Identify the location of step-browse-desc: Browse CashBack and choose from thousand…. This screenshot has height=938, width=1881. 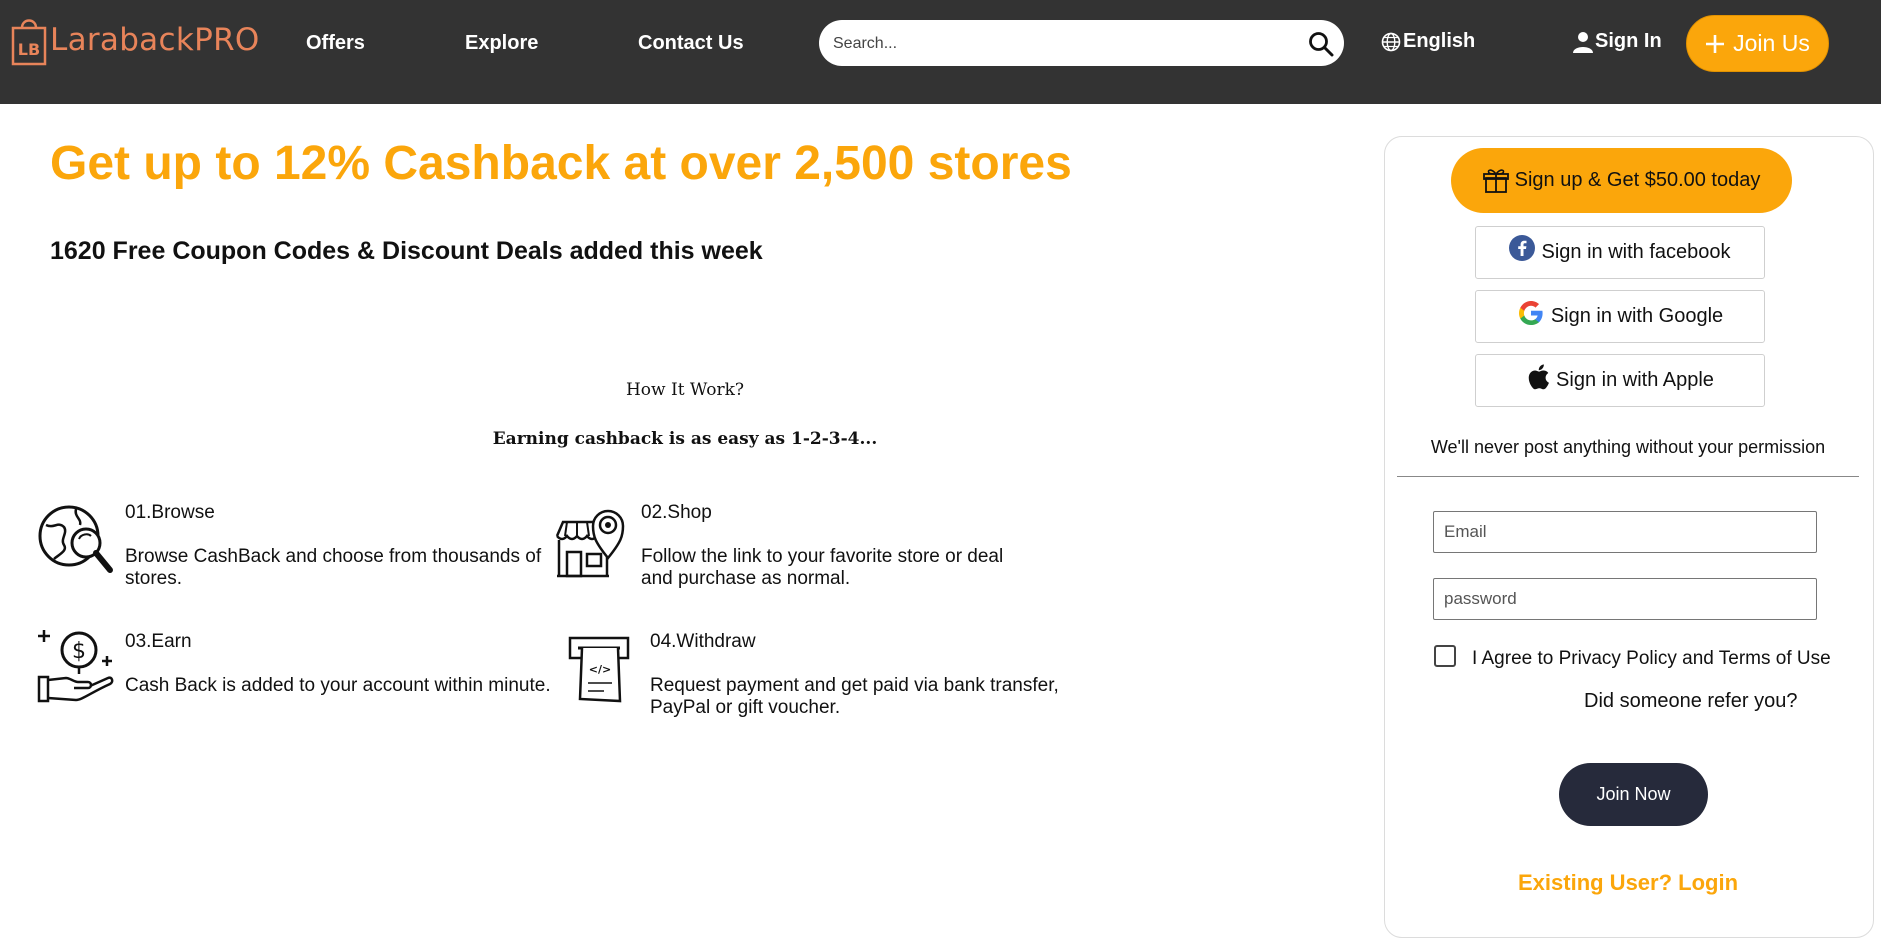
(333, 567).